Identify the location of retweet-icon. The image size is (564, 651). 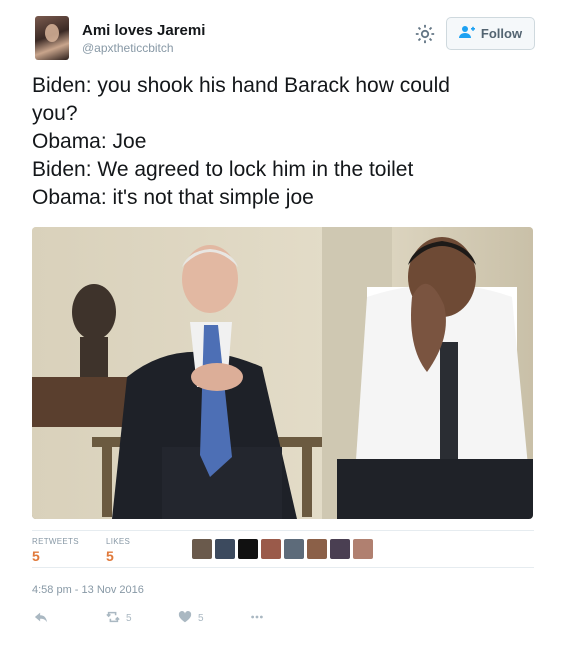
(113, 618).